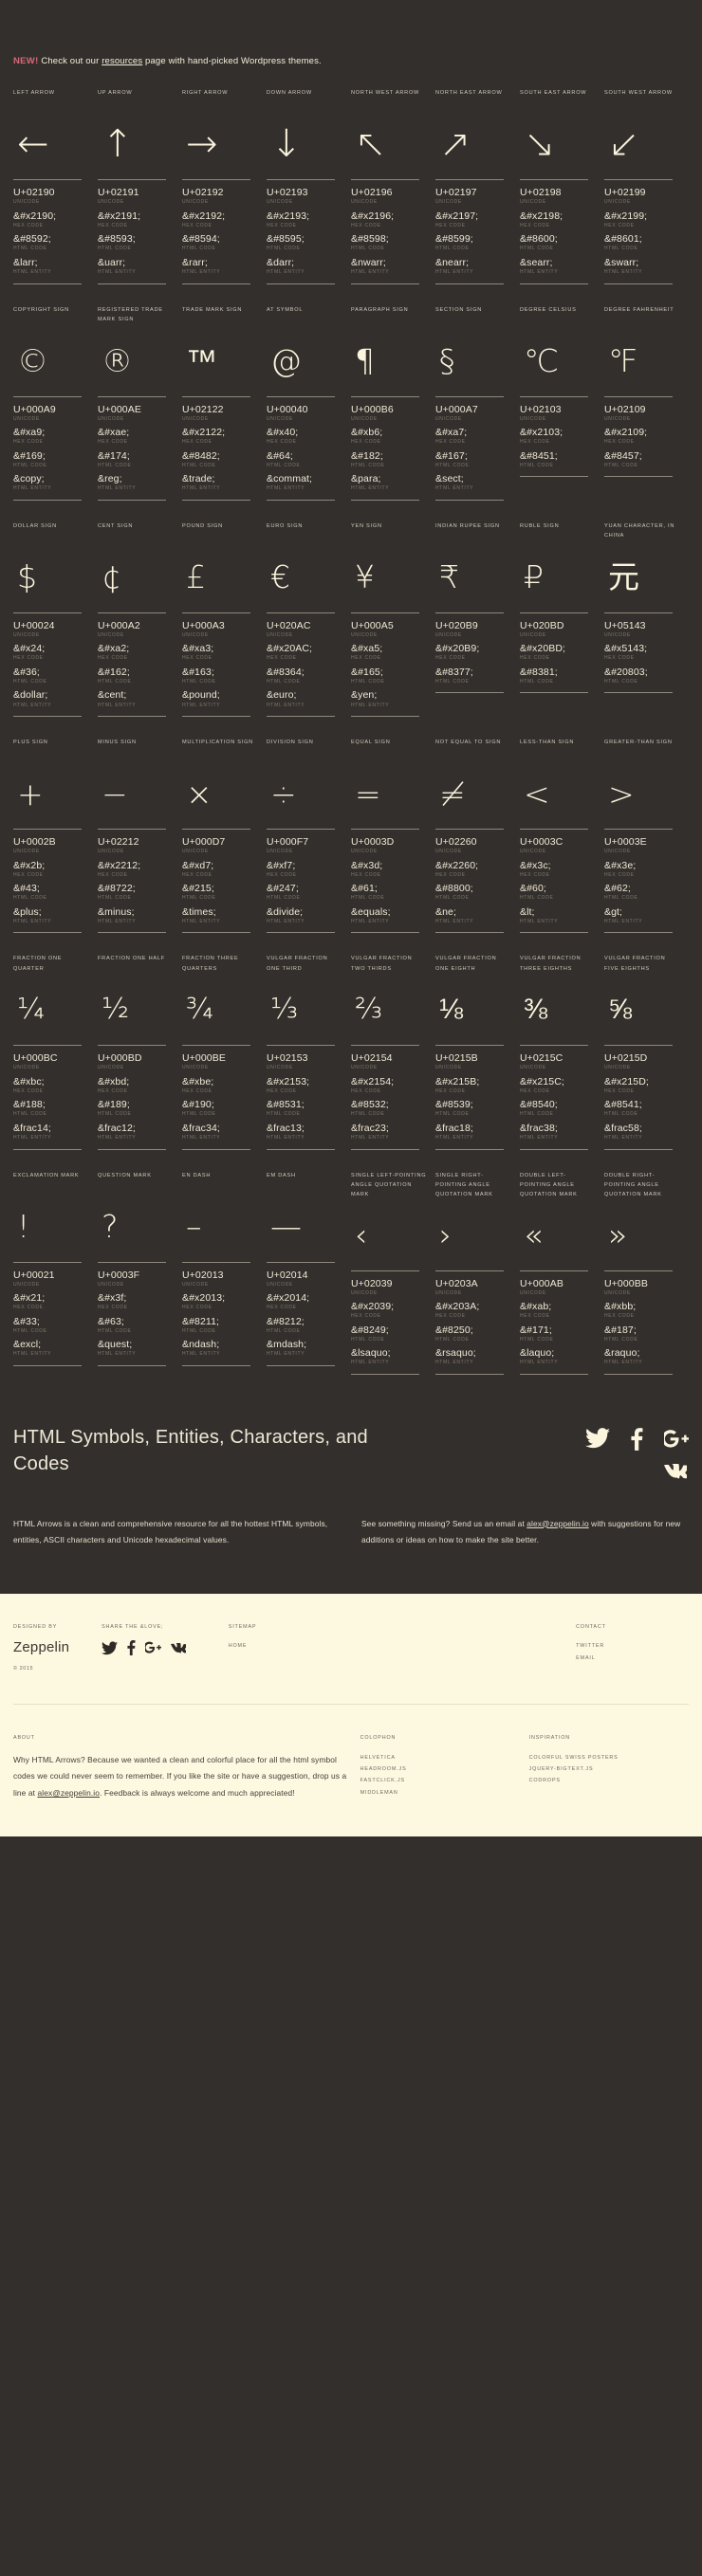  What do you see at coordinates (51, 1298) in the screenshot?
I see `code-hex: &#x21;` at bounding box center [51, 1298].